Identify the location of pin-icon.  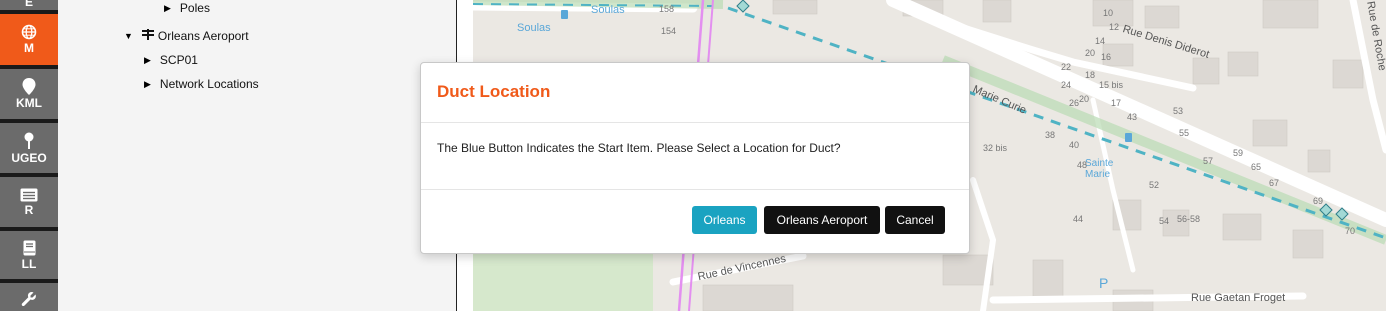
(29, 141).